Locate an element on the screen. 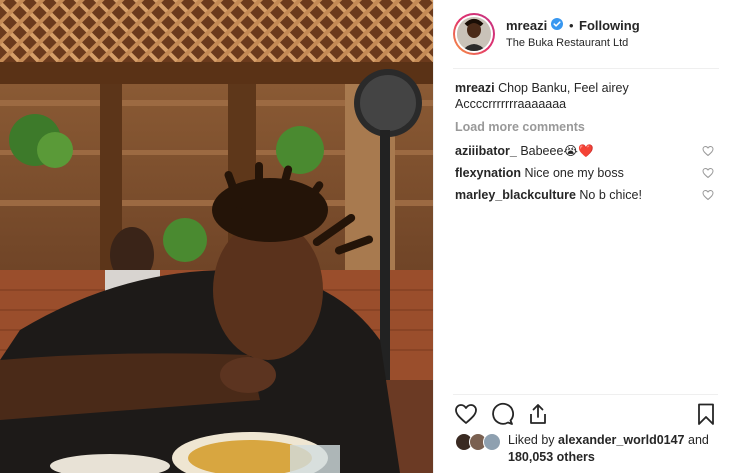 The height and width of the screenshot is (473, 734). comment-username: flexynation is located at coordinates (488, 173).